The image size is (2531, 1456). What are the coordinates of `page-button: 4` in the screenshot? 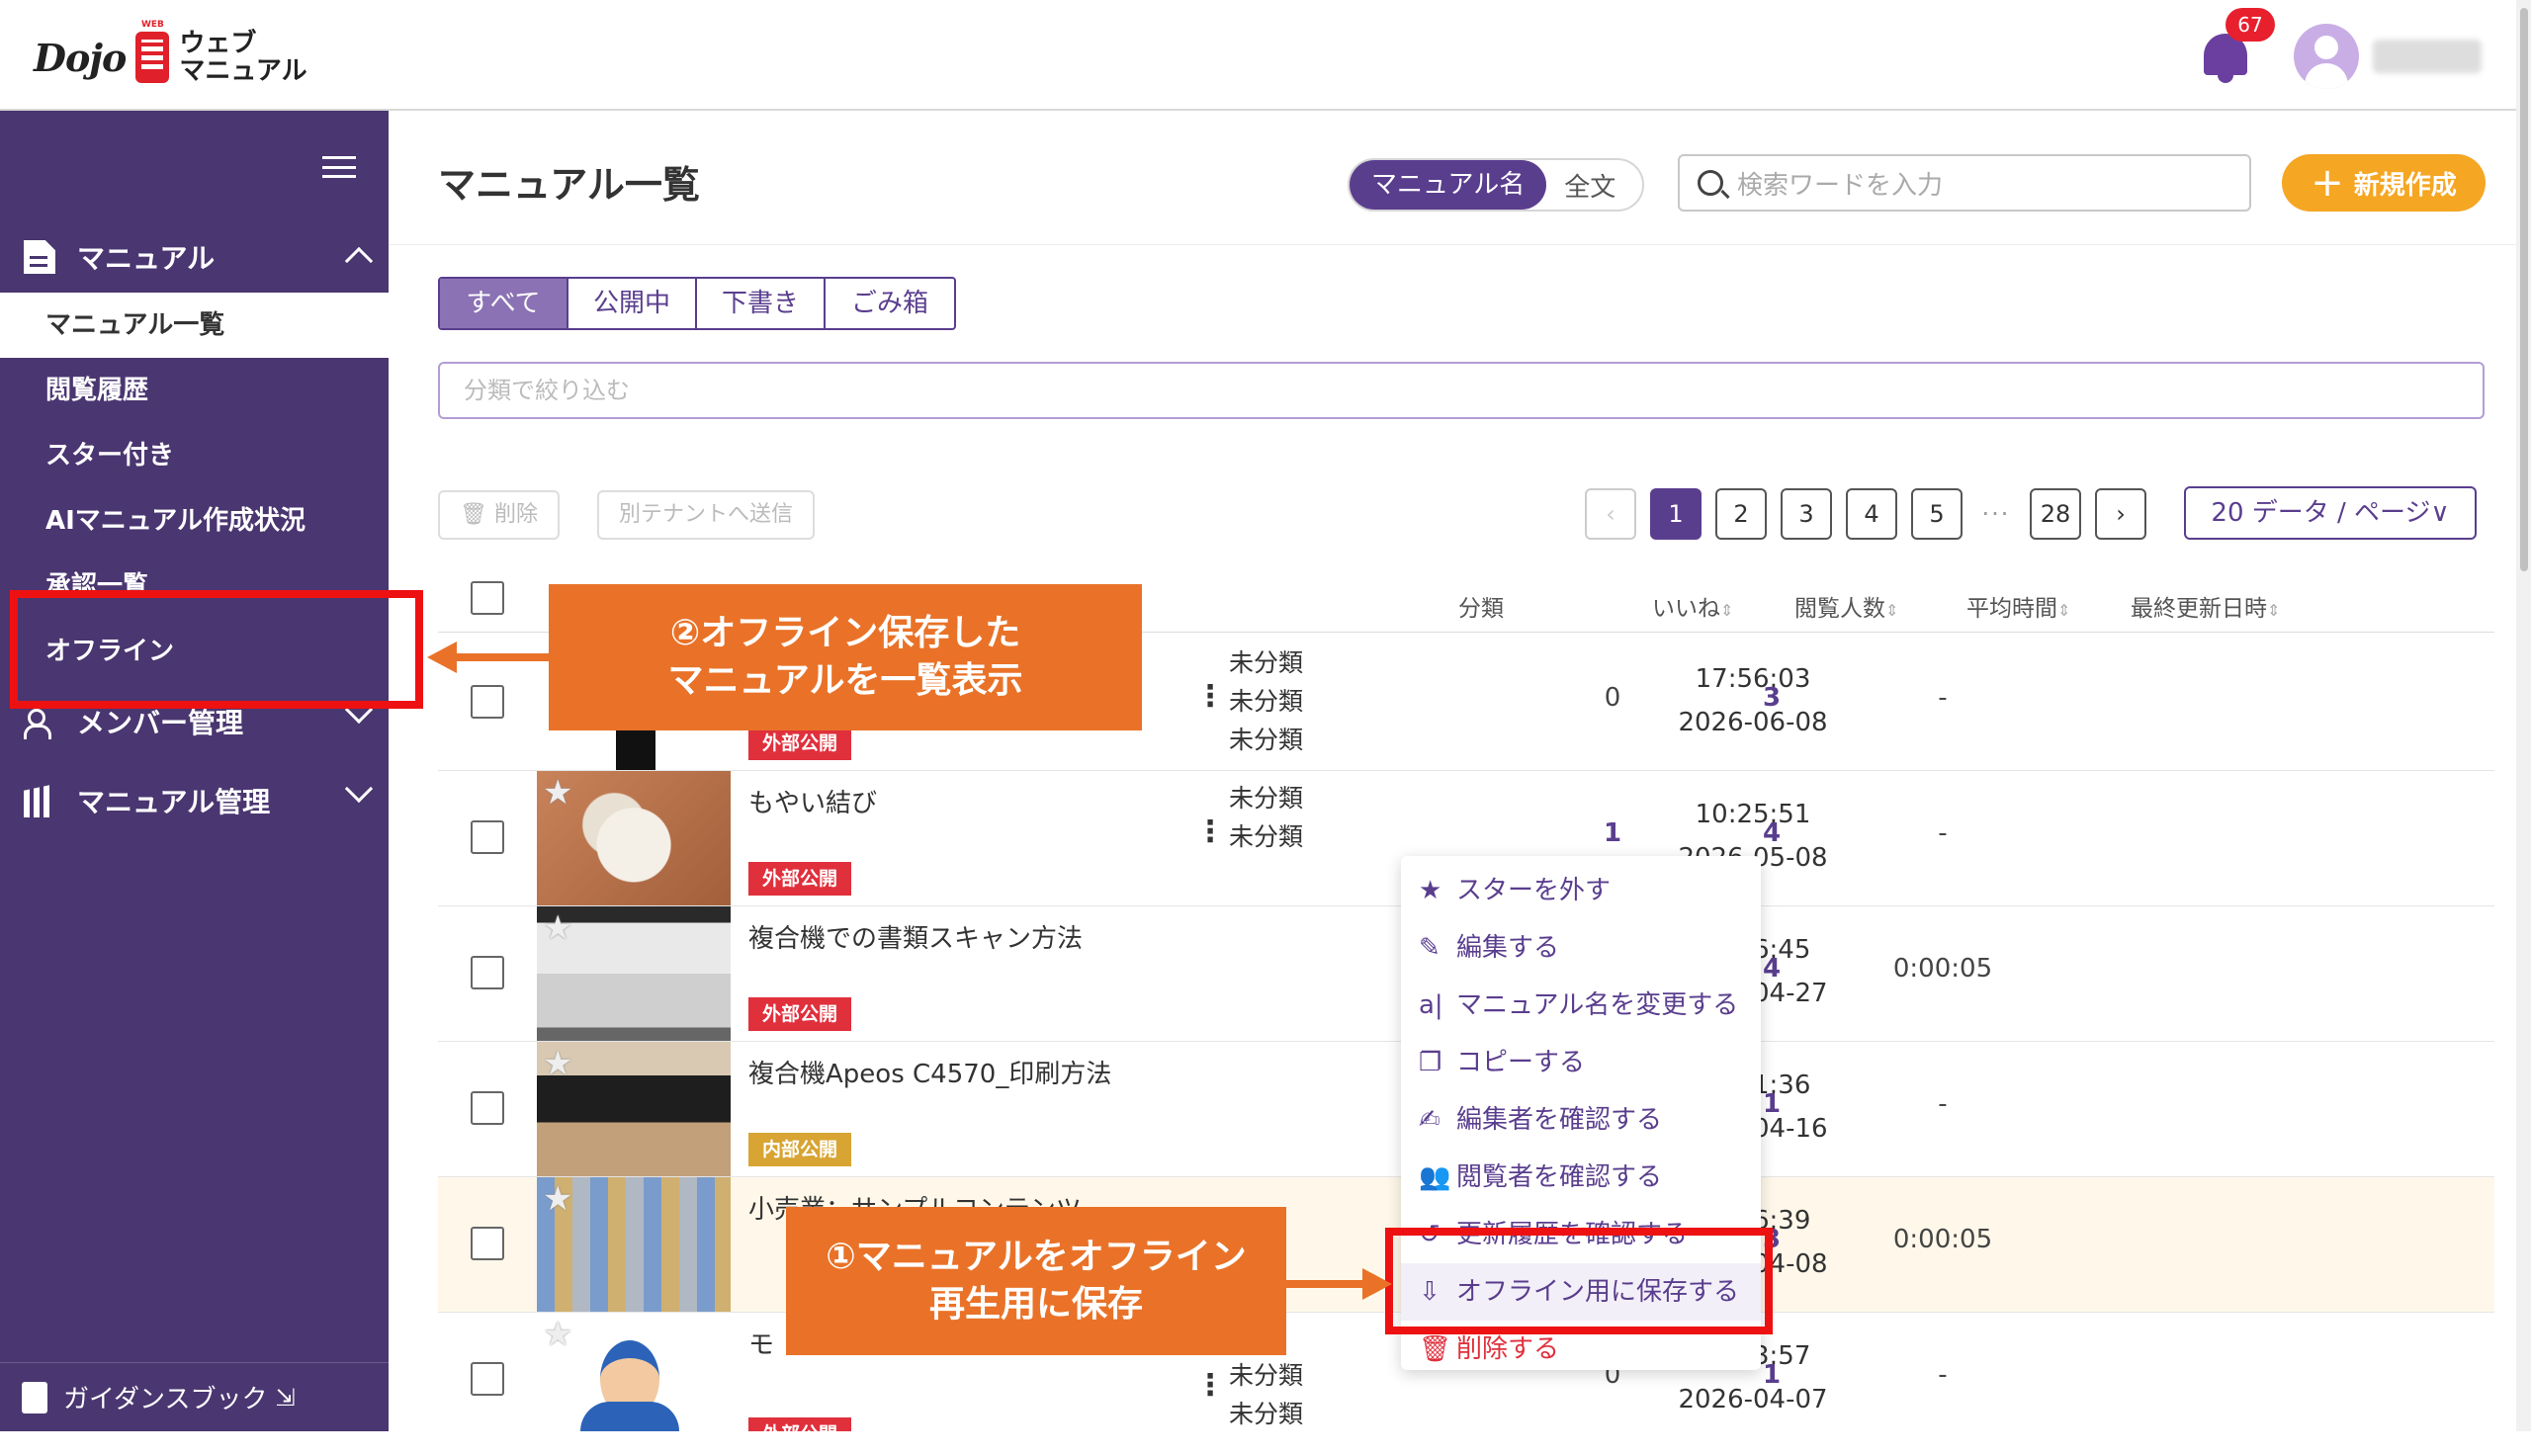 It's located at (1872, 514).